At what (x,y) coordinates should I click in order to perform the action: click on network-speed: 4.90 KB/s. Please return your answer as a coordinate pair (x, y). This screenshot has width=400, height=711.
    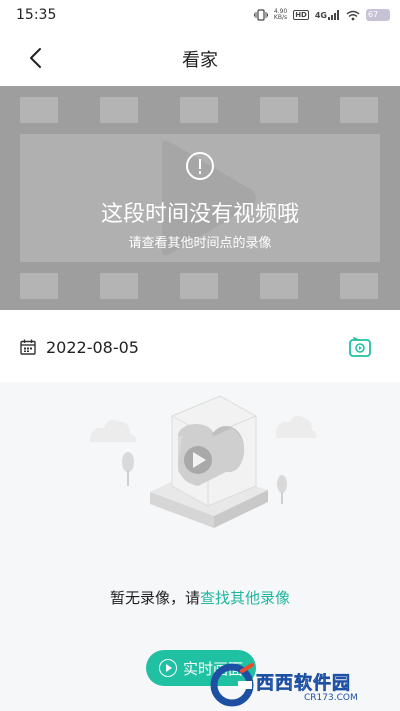
    Looking at the image, I should click on (280, 15).